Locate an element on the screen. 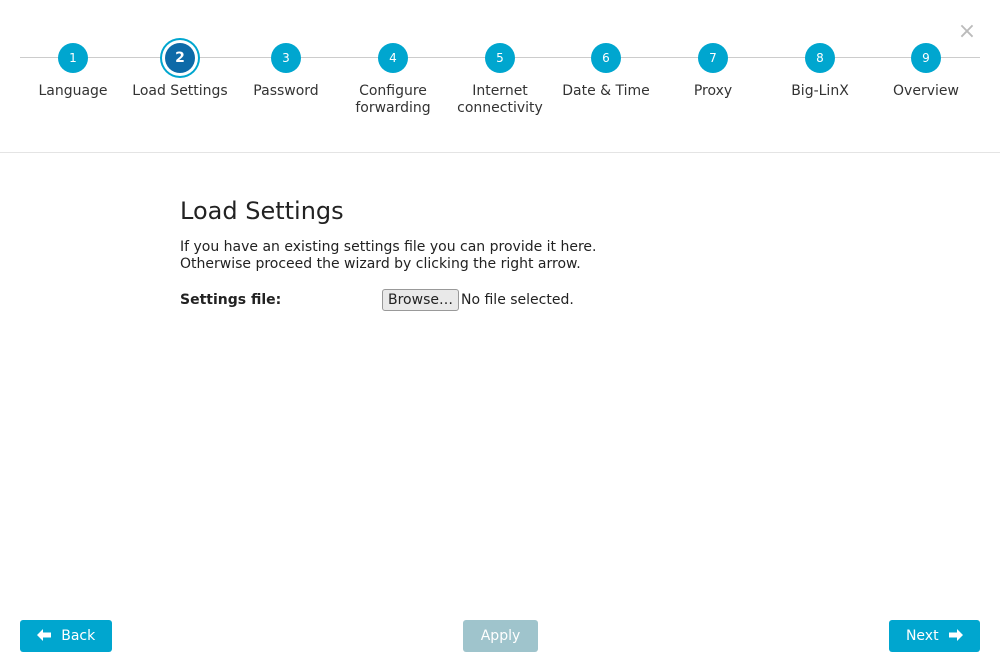 This screenshot has width=1000, height=672. step-proxy: 7 Proxy is located at coordinates (713, 71).